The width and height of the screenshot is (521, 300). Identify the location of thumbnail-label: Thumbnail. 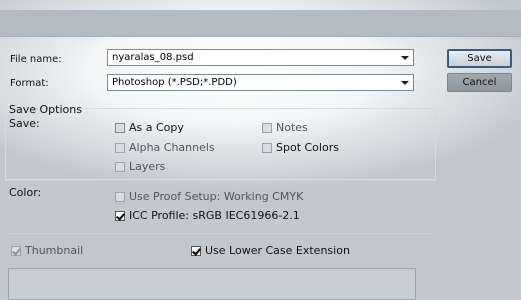
(54, 250).